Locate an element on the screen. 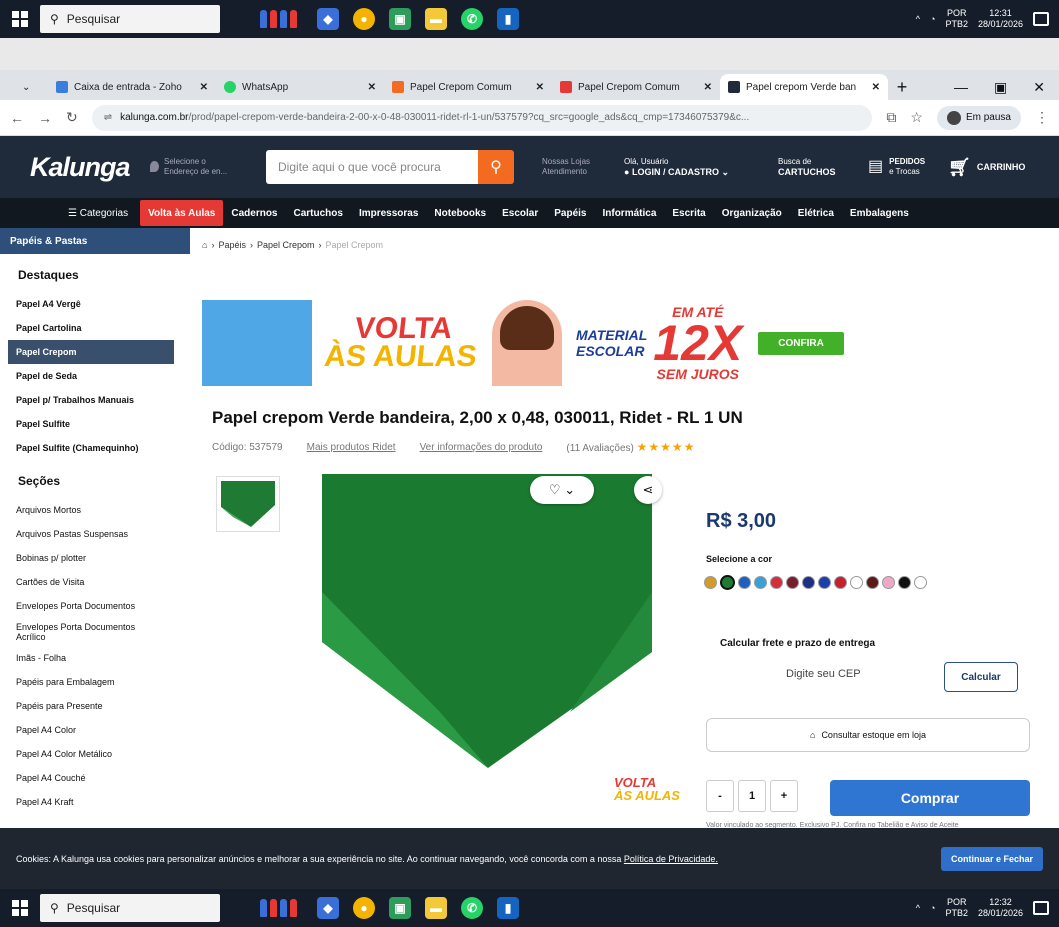 This screenshot has width=1059, height=927. sidebar-item-cartoes: Cartões de Visita is located at coordinates (95, 582).